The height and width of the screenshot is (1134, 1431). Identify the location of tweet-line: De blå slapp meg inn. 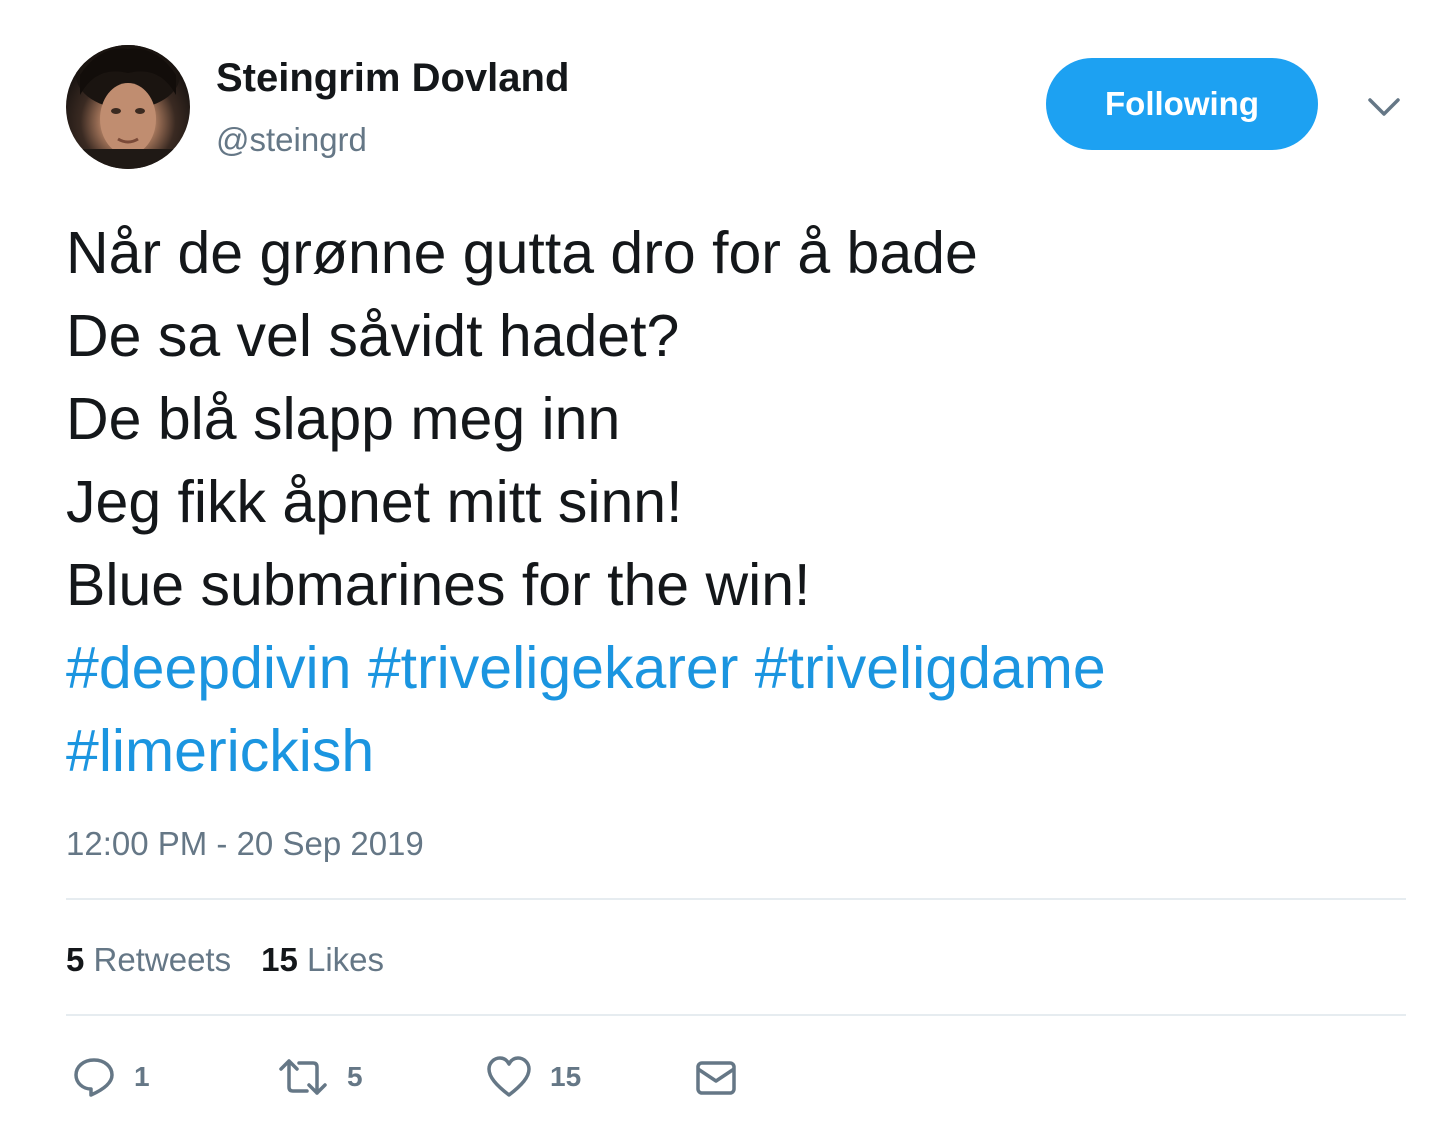
(343, 419).